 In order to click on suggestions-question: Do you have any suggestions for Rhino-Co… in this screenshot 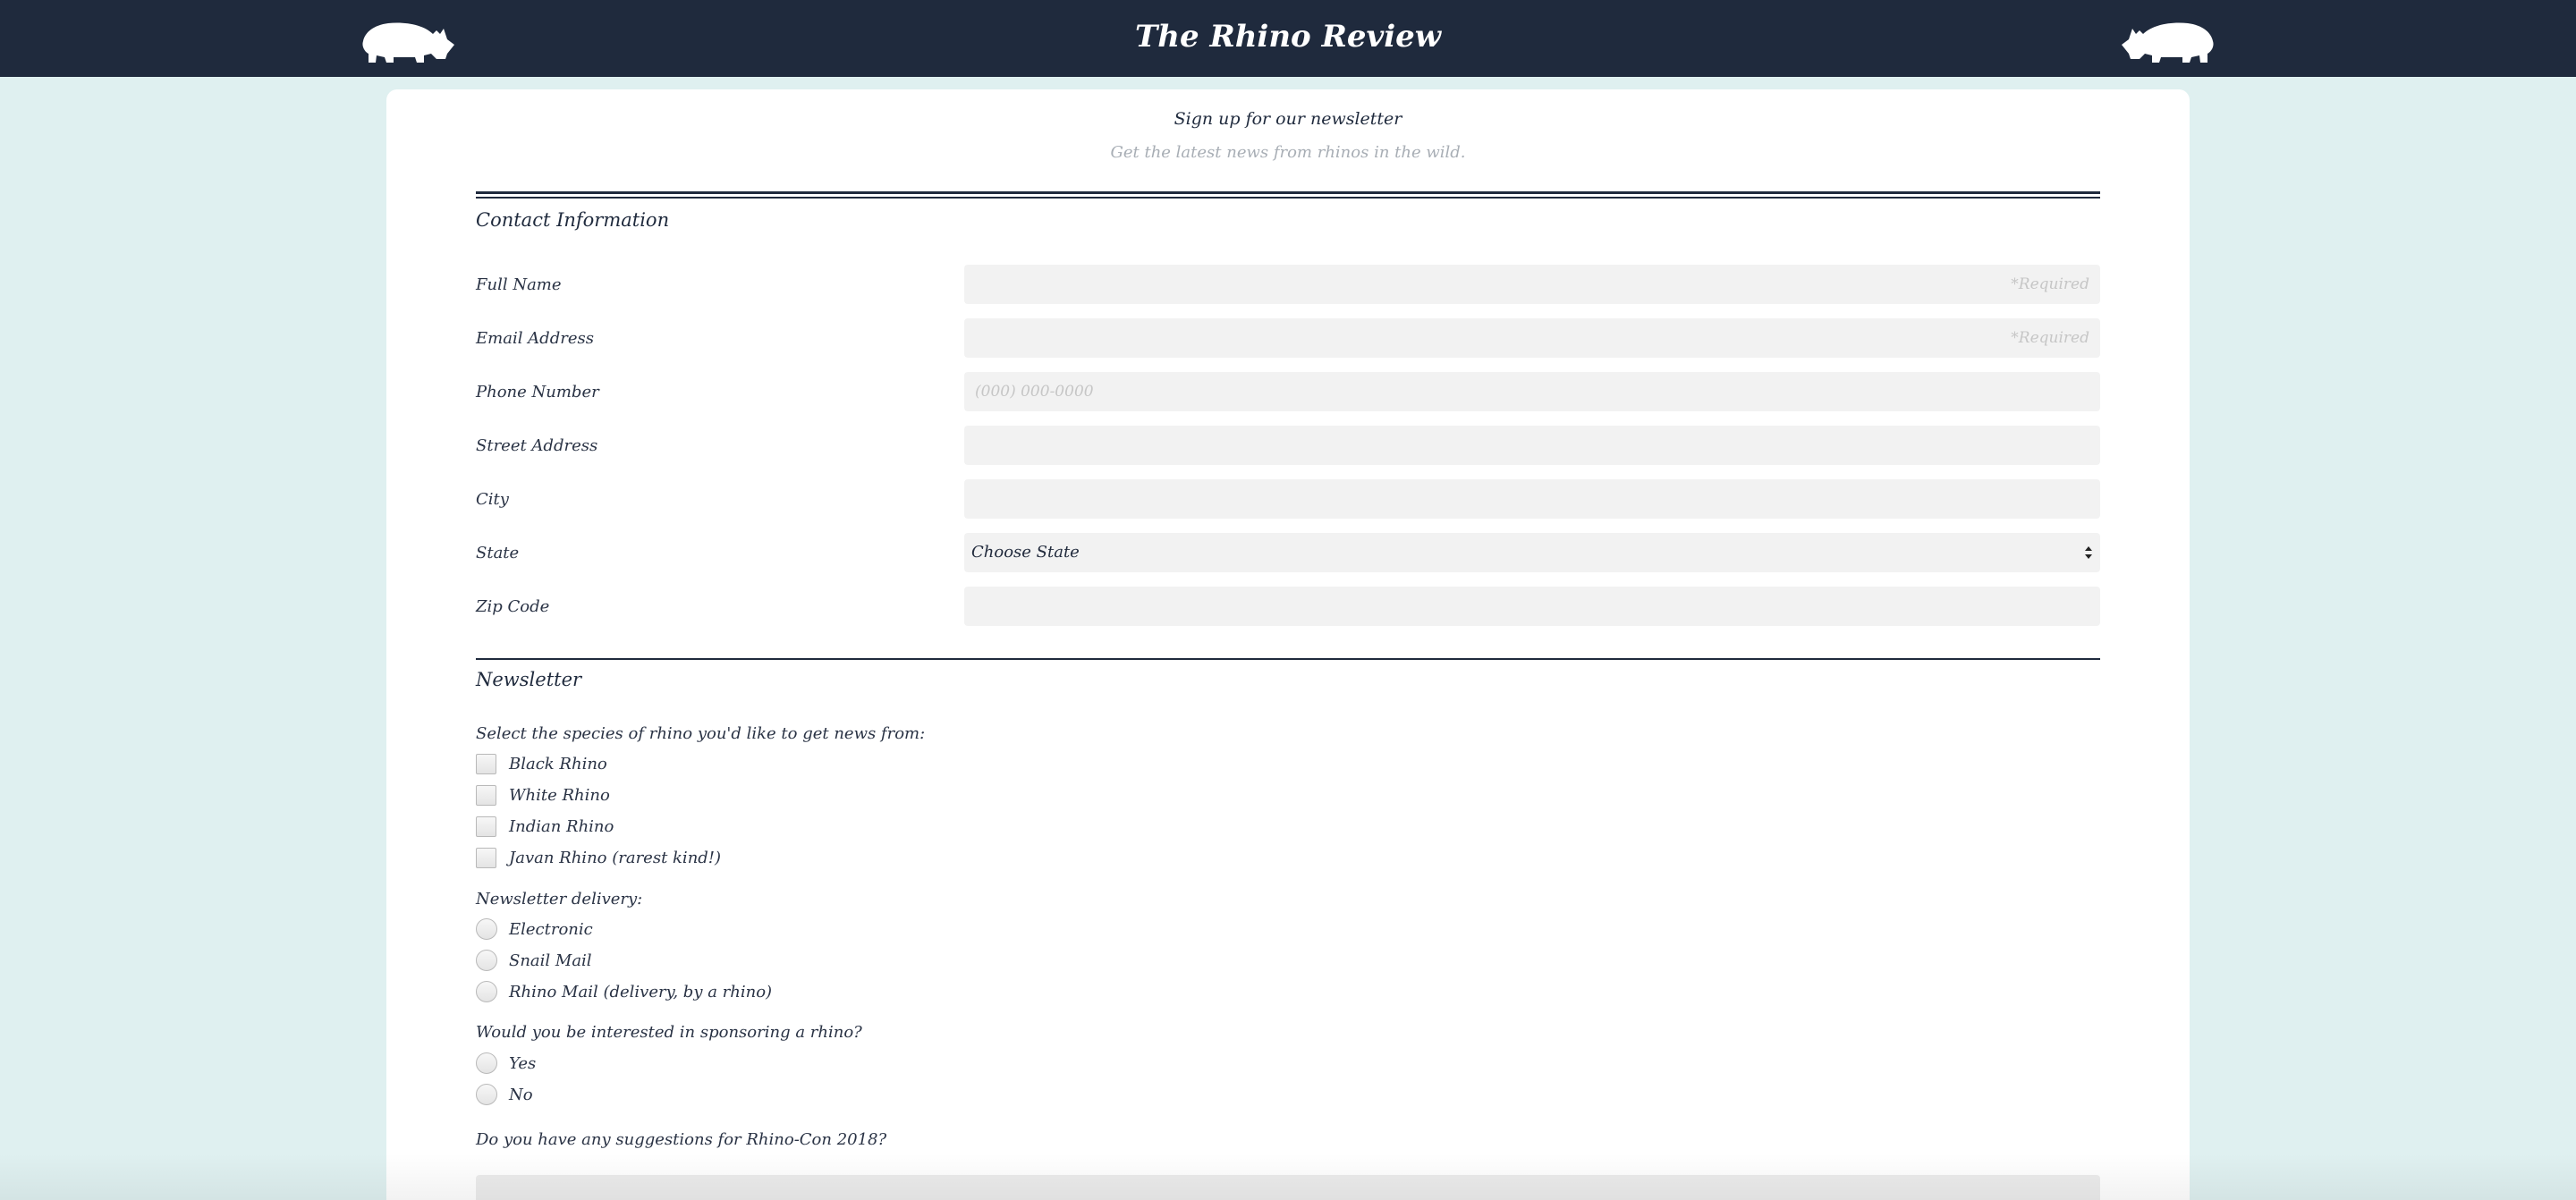, I will do `click(681, 1140)`.